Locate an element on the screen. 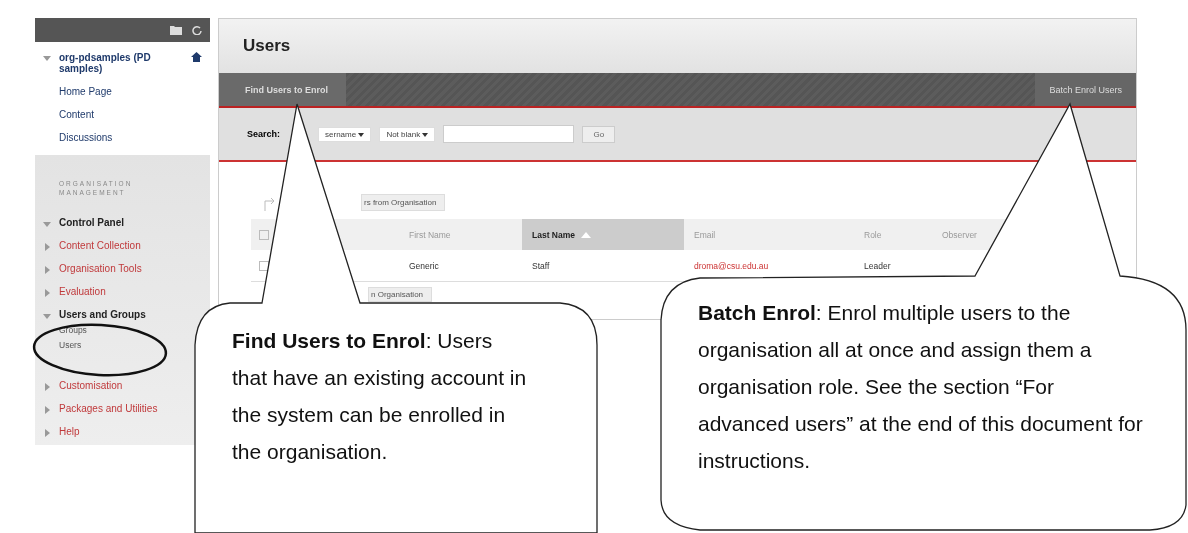 The height and width of the screenshot is (533, 1188). course-link: Discussions is located at coordinates (130, 137).